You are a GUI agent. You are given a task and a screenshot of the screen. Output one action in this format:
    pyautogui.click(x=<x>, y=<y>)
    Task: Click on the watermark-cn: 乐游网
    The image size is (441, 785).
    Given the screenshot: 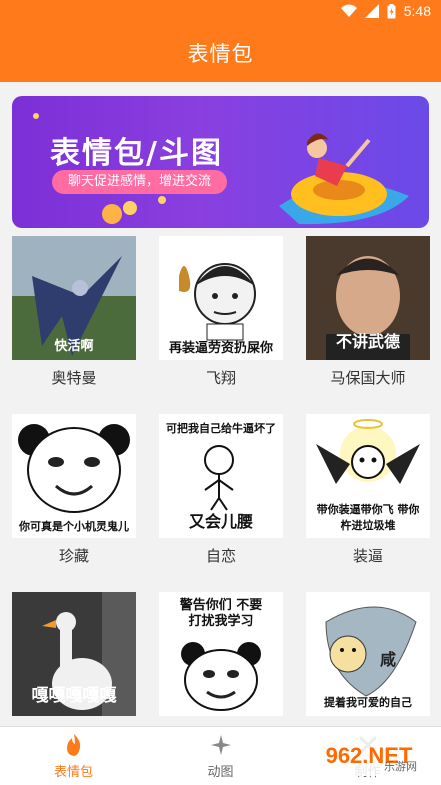 What is the action you would take?
    pyautogui.click(x=400, y=766)
    